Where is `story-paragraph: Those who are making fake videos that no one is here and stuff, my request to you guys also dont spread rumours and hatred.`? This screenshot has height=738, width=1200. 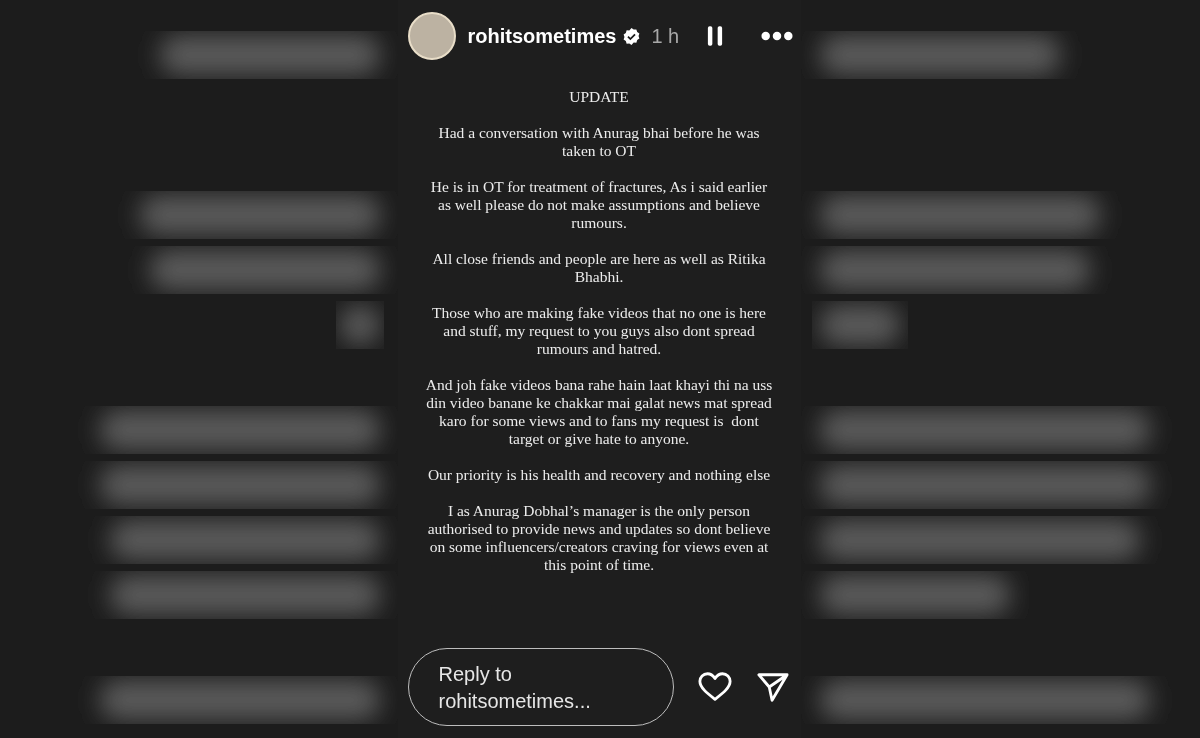 story-paragraph: Those who are making fake videos that no one is here and stuff, my request to you guys also dont spread rumours and hatred. is located at coordinates (599, 331).